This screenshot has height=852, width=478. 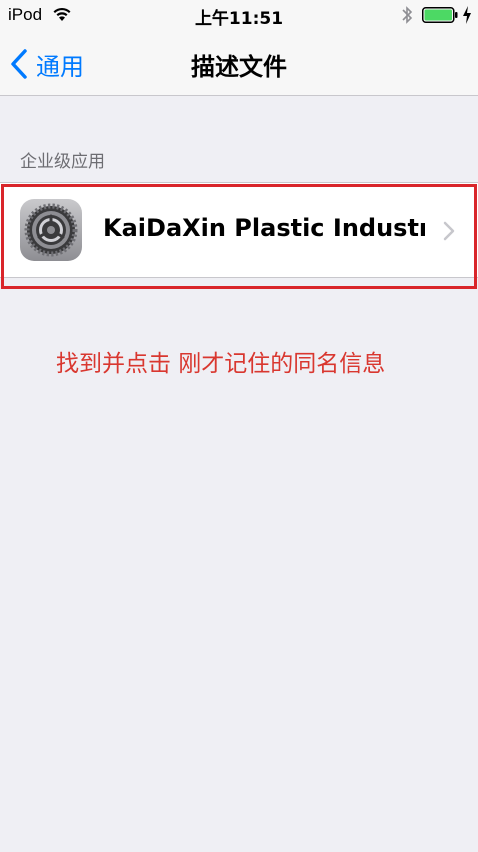 What do you see at coordinates (467, 15) in the screenshot?
I see `charging-icon` at bounding box center [467, 15].